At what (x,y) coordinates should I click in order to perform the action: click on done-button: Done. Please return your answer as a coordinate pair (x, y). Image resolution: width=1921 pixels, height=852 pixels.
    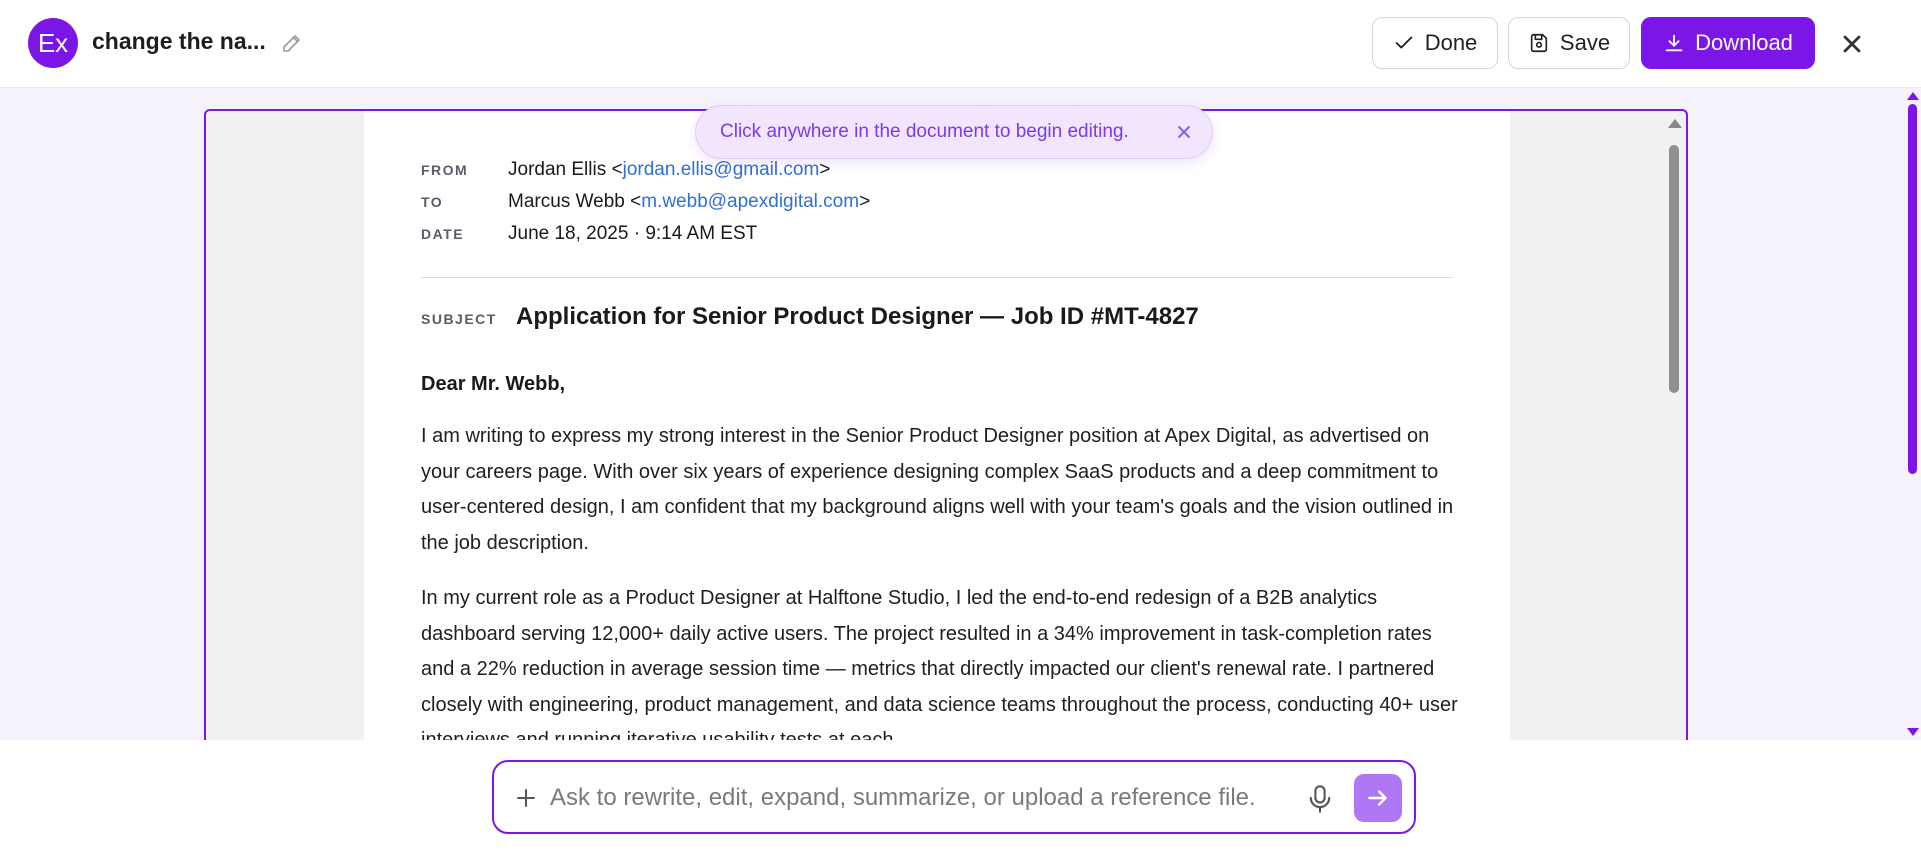
    Looking at the image, I should click on (1435, 43).